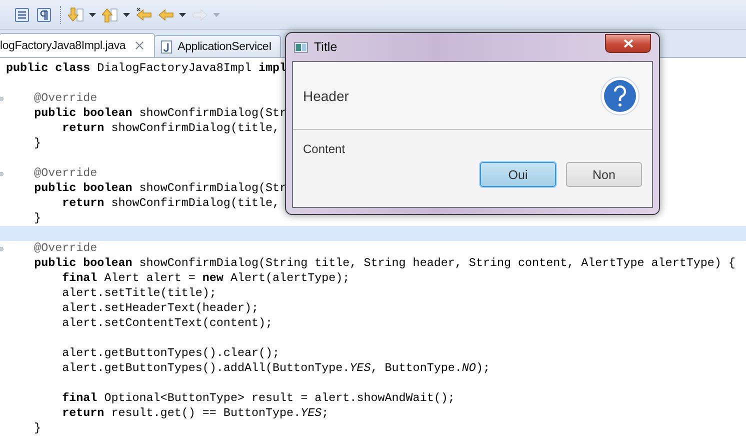 This screenshot has width=746, height=446. Describe the element at coordinates (110, 14) in the screenshot. I see `up-arrow-icon` at that location.